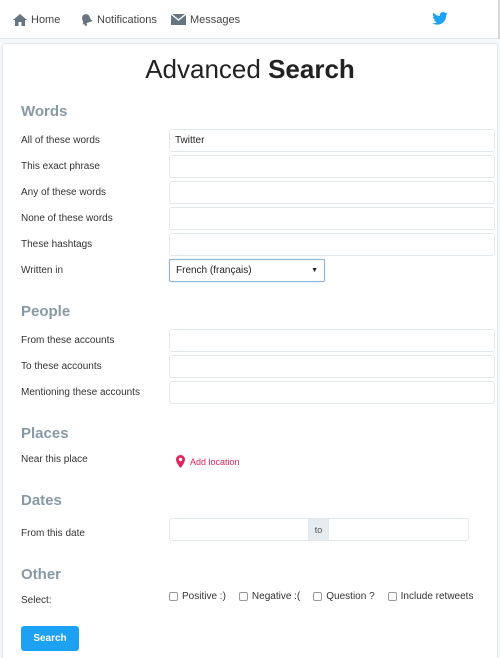 Image resolution: width=500 pixels, height=658 pixels. Describe the element at coordinates (332, 244) in the screenshot. I see `hashtags-input` at that location.